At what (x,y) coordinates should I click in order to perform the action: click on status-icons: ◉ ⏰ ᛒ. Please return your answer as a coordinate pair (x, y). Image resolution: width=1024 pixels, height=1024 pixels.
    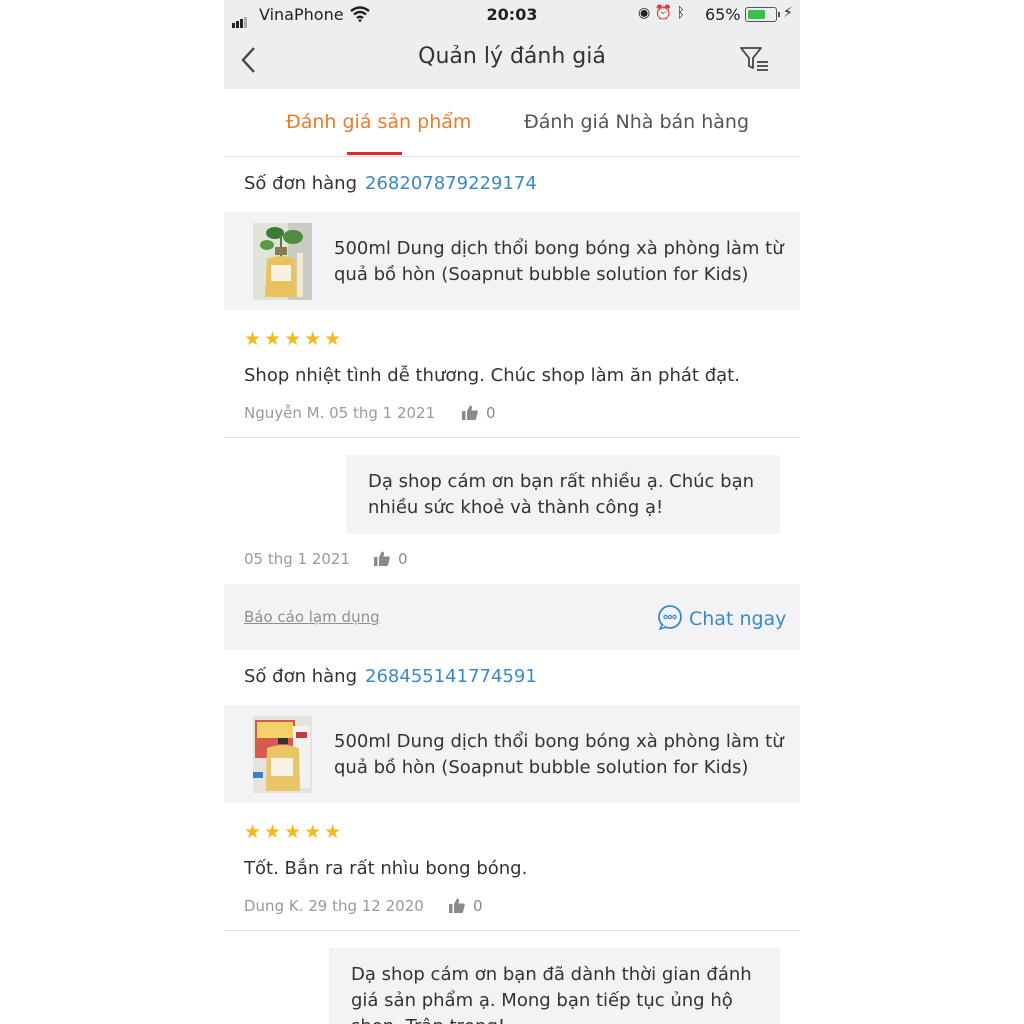
    Looking at the image, I should click on (661, 13).